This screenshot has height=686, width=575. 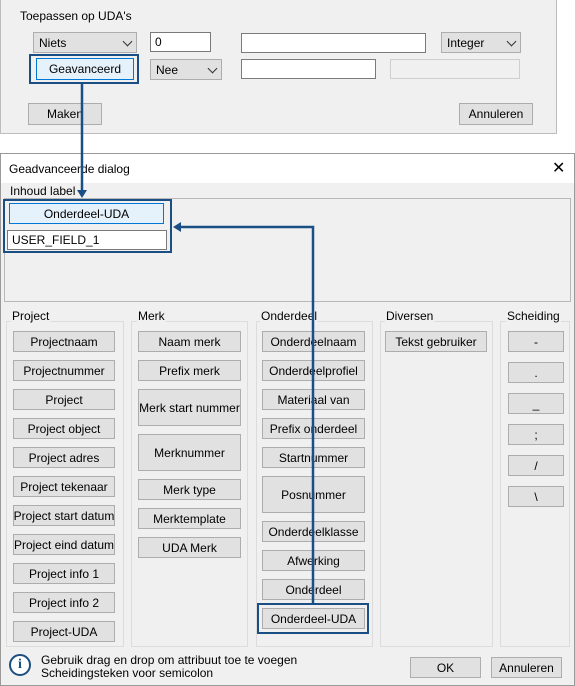 What do you see at coordinates (53, 42) in the screenshot?
I see `niets-combo-value: Niets` at bounding box center [53, 42].